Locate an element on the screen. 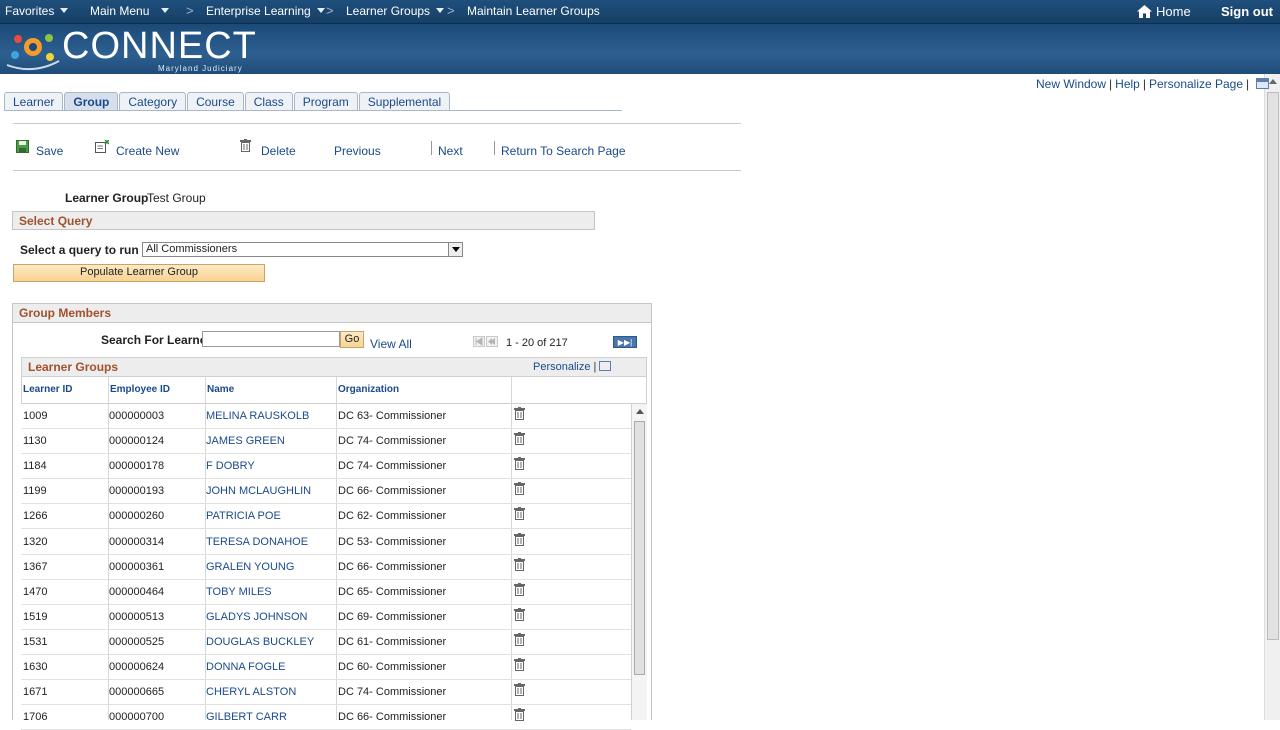  query-select: All Commissioners is located at coordinates (302, 249).